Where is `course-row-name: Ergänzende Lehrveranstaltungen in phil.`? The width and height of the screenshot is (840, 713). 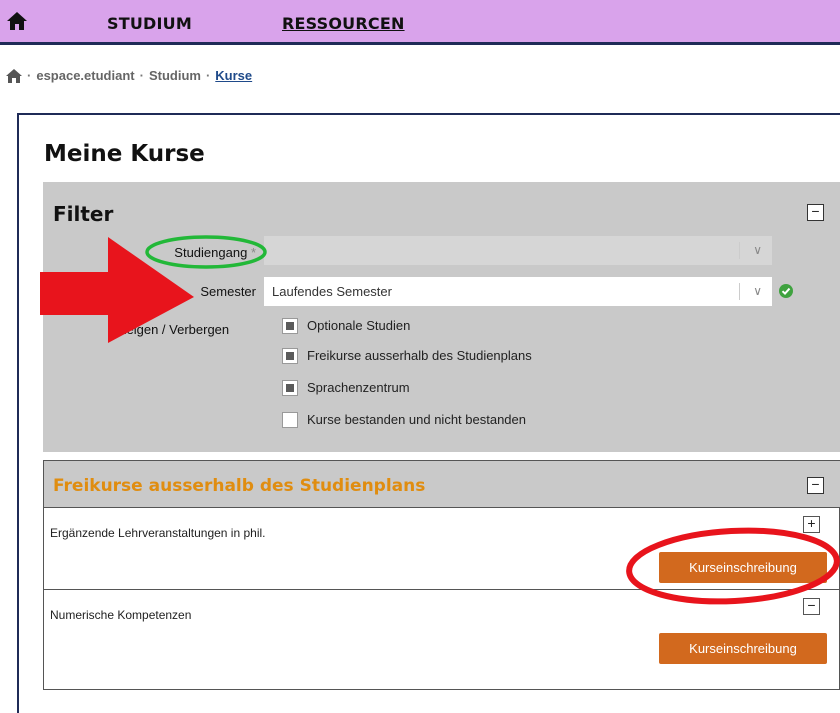
course-row-name: Ergänzende Lehrveranstaltungen in phil. is located at coordinates (158, 533).